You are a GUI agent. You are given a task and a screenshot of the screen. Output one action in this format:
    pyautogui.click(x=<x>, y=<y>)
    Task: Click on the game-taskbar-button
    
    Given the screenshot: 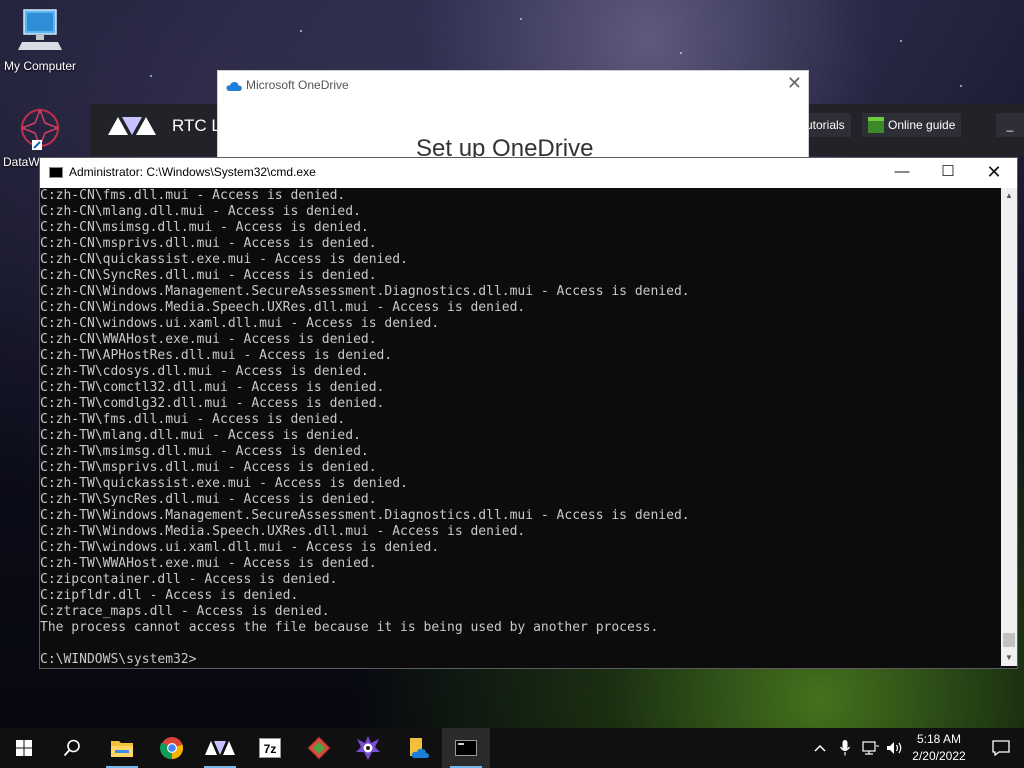 What is the action you would take?
    pyautogui.click(x=368, y=748)
    